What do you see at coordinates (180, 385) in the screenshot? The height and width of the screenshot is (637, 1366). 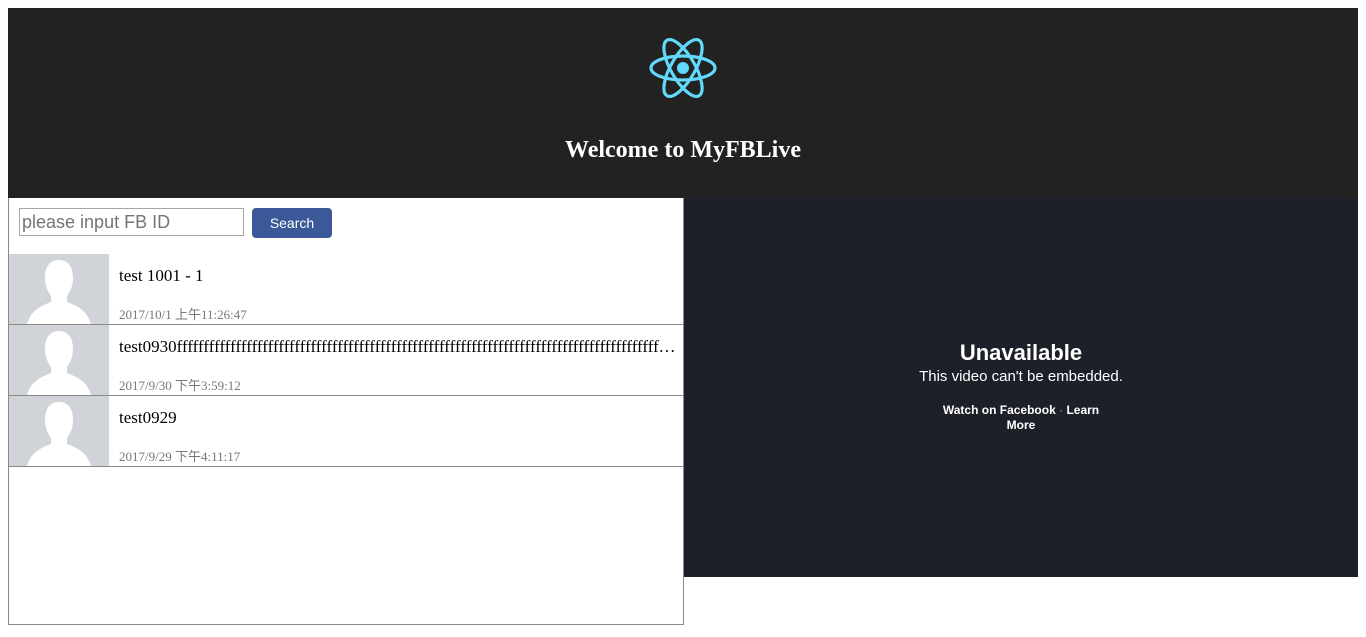 I see `video-timestamp: 2017/9/30 下午3:59:12` at bounding box center [180, 385].